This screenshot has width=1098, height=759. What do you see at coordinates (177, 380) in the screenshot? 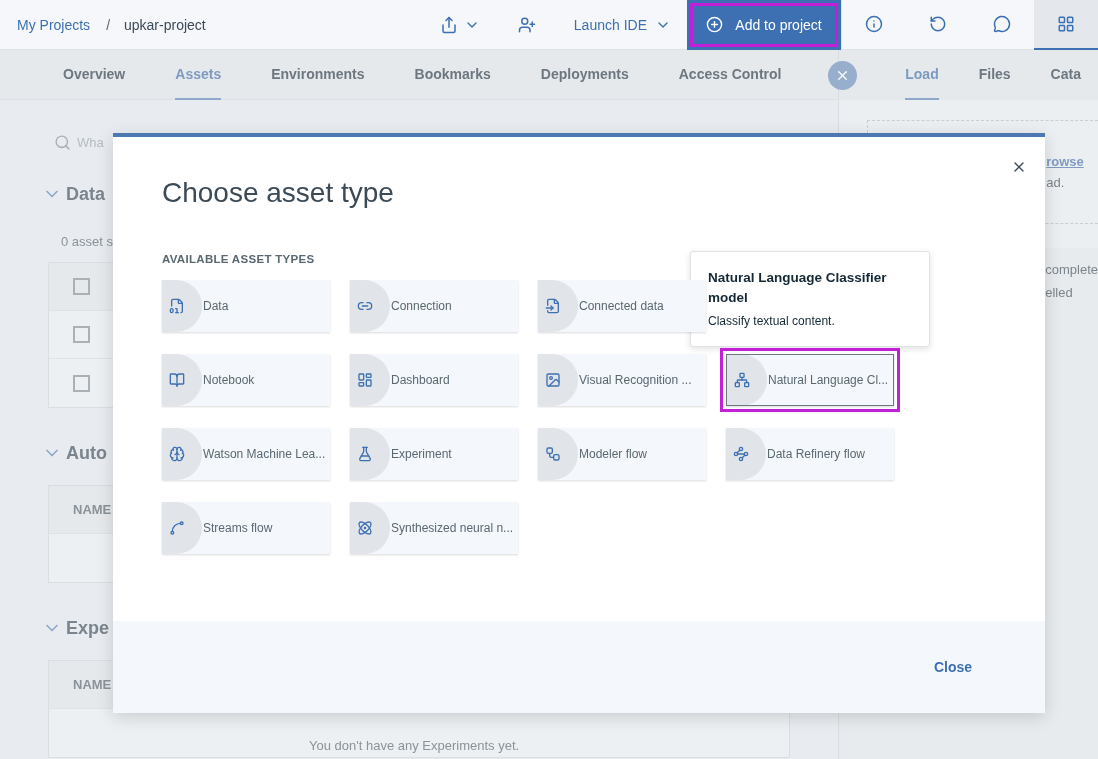
I see `book-icon` at bounding box center [177, 380].